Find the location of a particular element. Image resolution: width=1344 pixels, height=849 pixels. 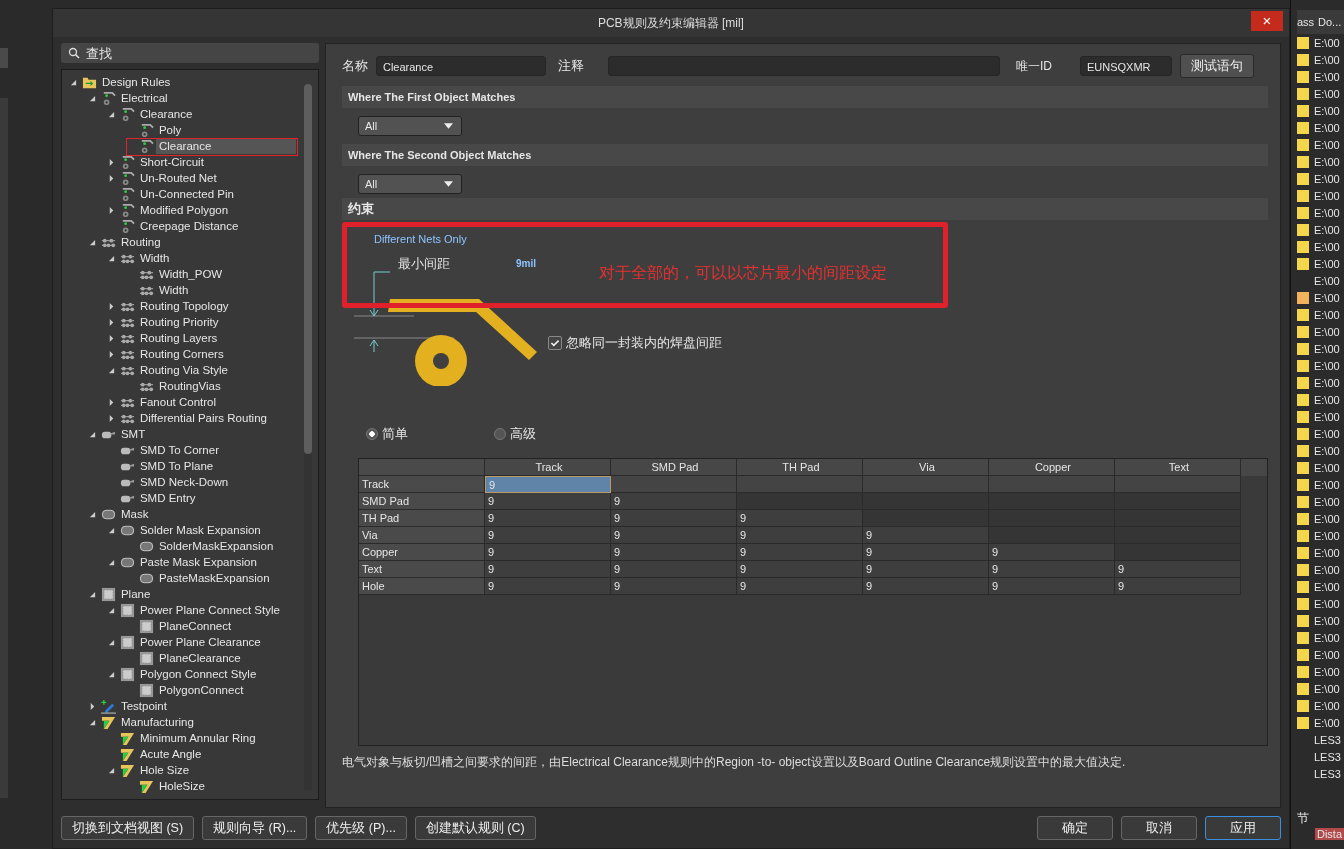

dialog-button: 切换到文档视图 (S) is located at coordinates (127, 828).